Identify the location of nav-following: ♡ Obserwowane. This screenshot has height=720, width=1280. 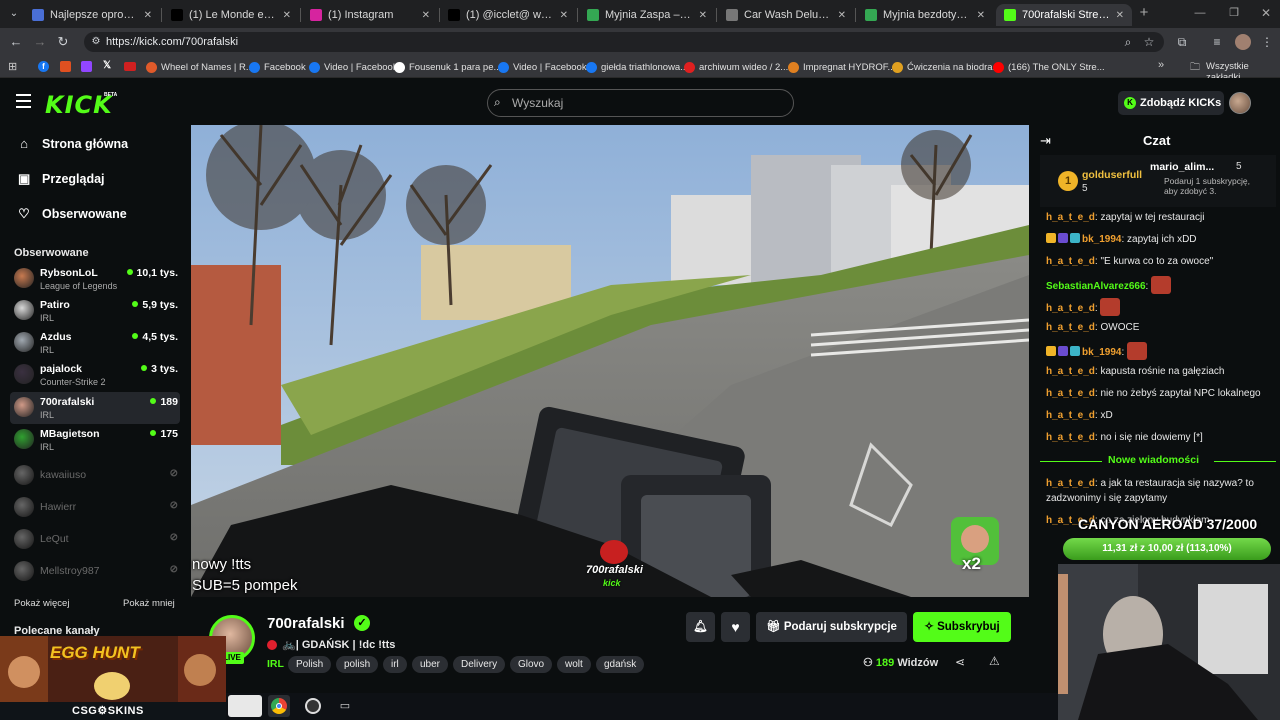
(72, 214).